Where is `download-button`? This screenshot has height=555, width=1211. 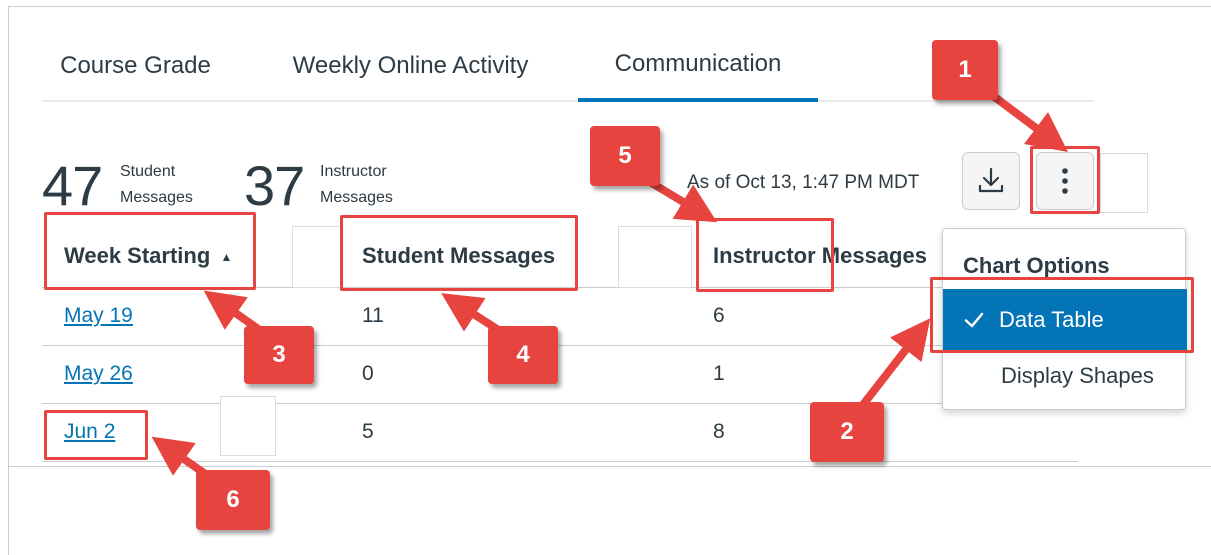 download-button is located at coordinates (991, 181).